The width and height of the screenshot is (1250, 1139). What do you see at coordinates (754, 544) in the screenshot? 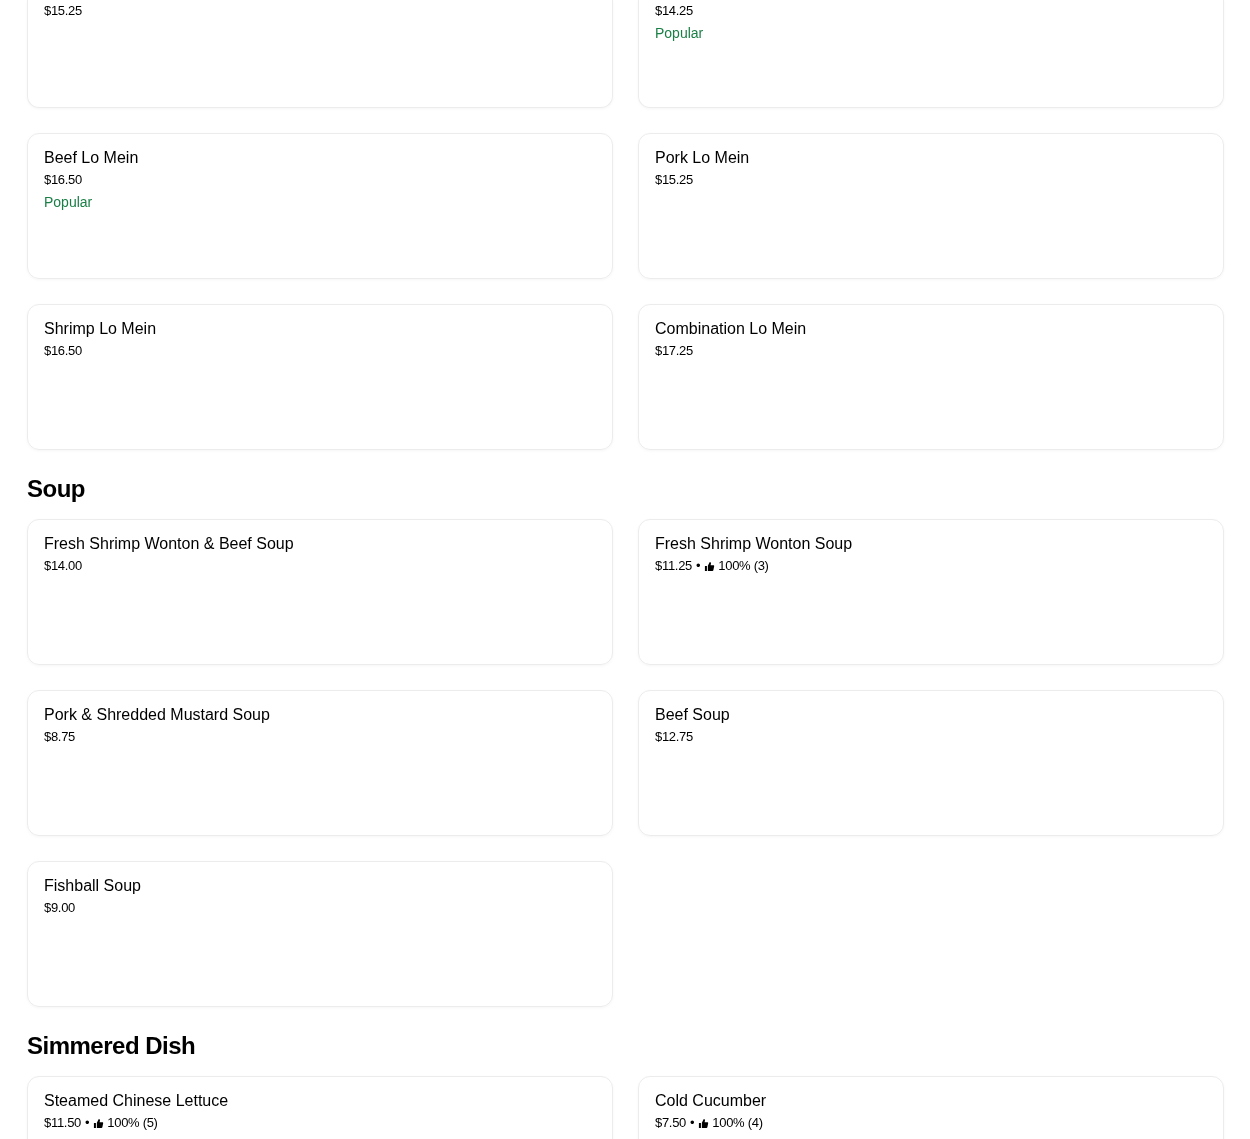
I see `item-name: Fresh Shrimp Wonton Soup` at bounding box center [754, 544].